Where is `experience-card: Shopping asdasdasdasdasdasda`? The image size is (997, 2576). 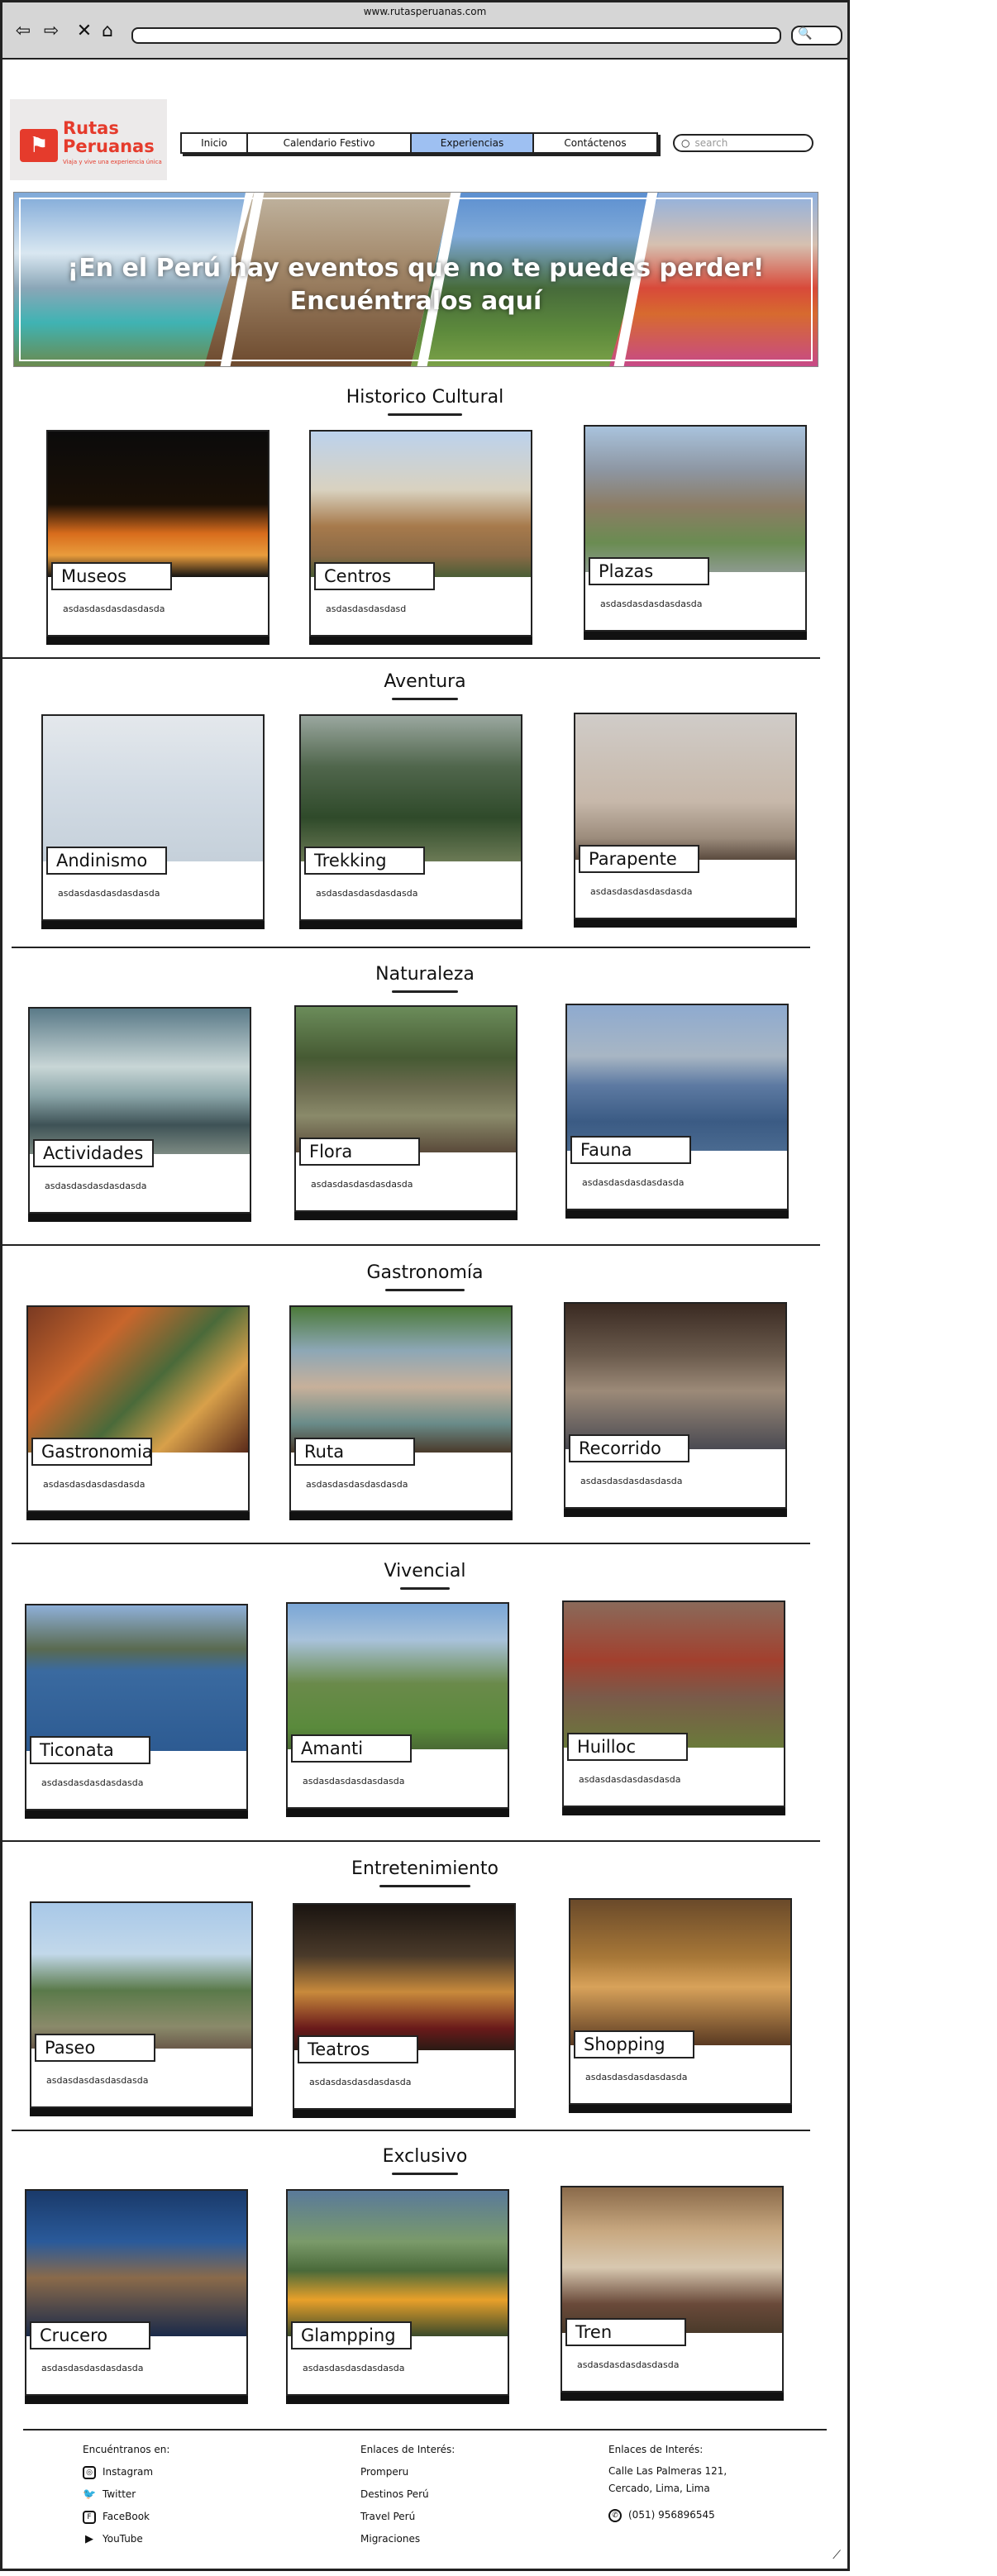 experience-card: Shopping asdasdasdasdasdasda is located at coordinates (680, 2002).